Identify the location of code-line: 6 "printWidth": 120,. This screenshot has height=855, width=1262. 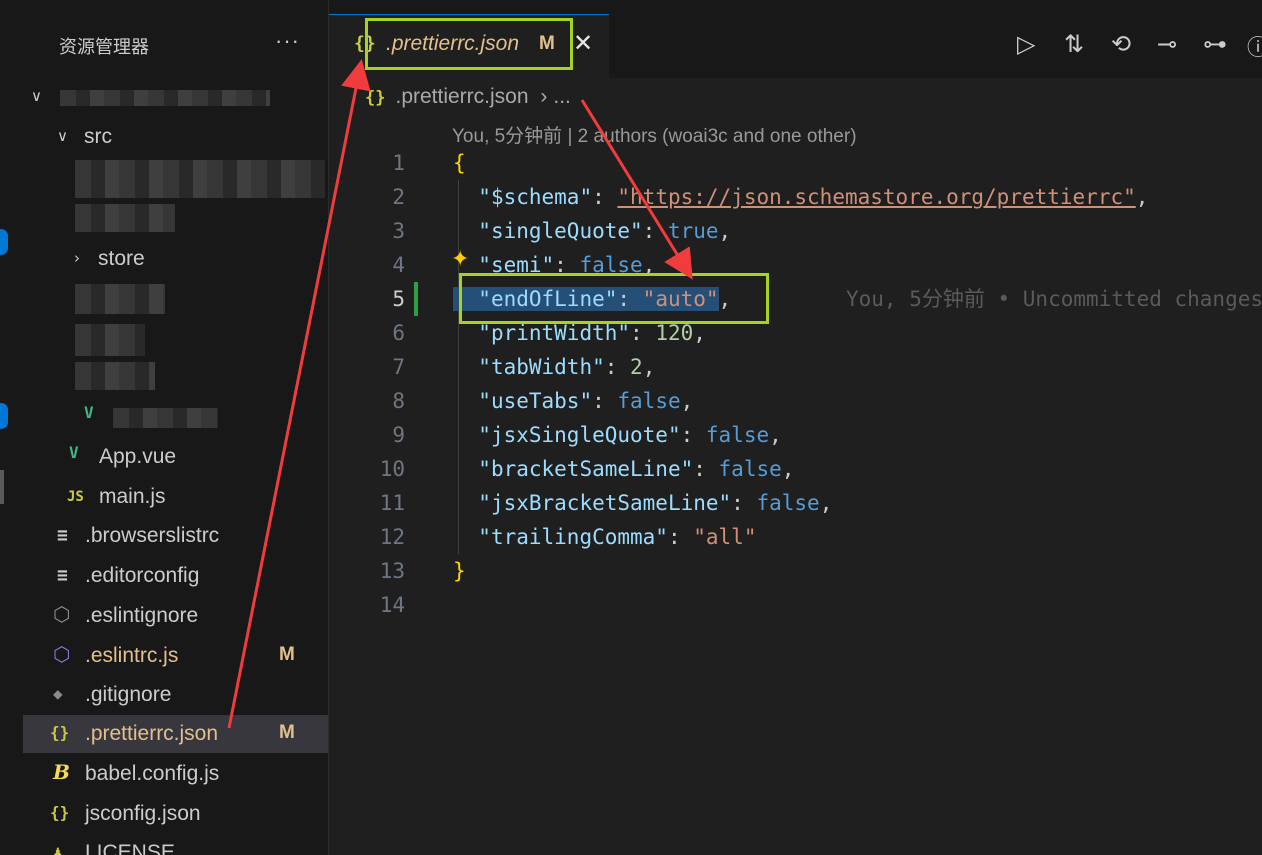
(795, 333).